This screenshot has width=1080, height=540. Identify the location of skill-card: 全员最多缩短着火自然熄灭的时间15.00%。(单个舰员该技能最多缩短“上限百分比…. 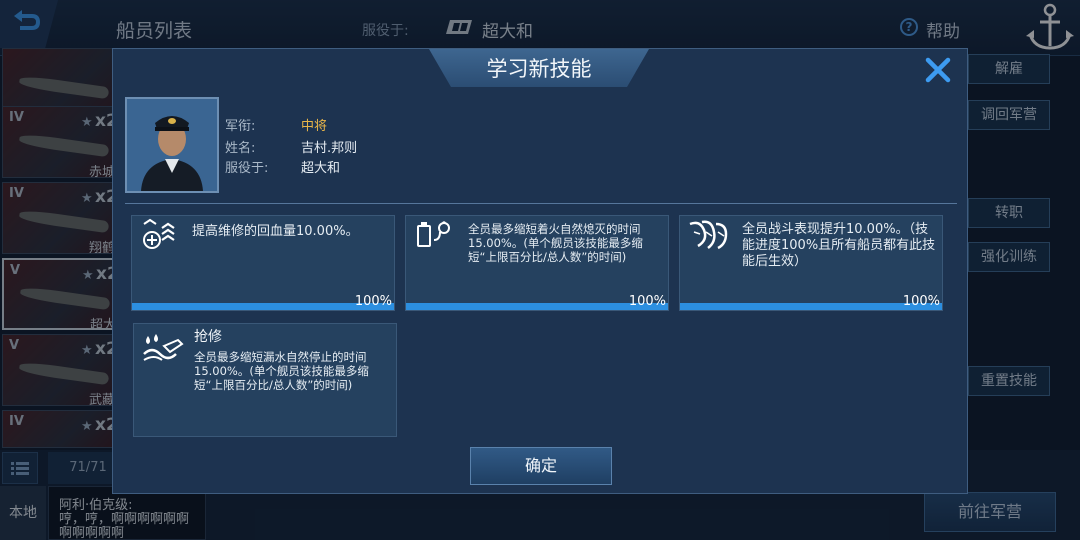
(537, 263).